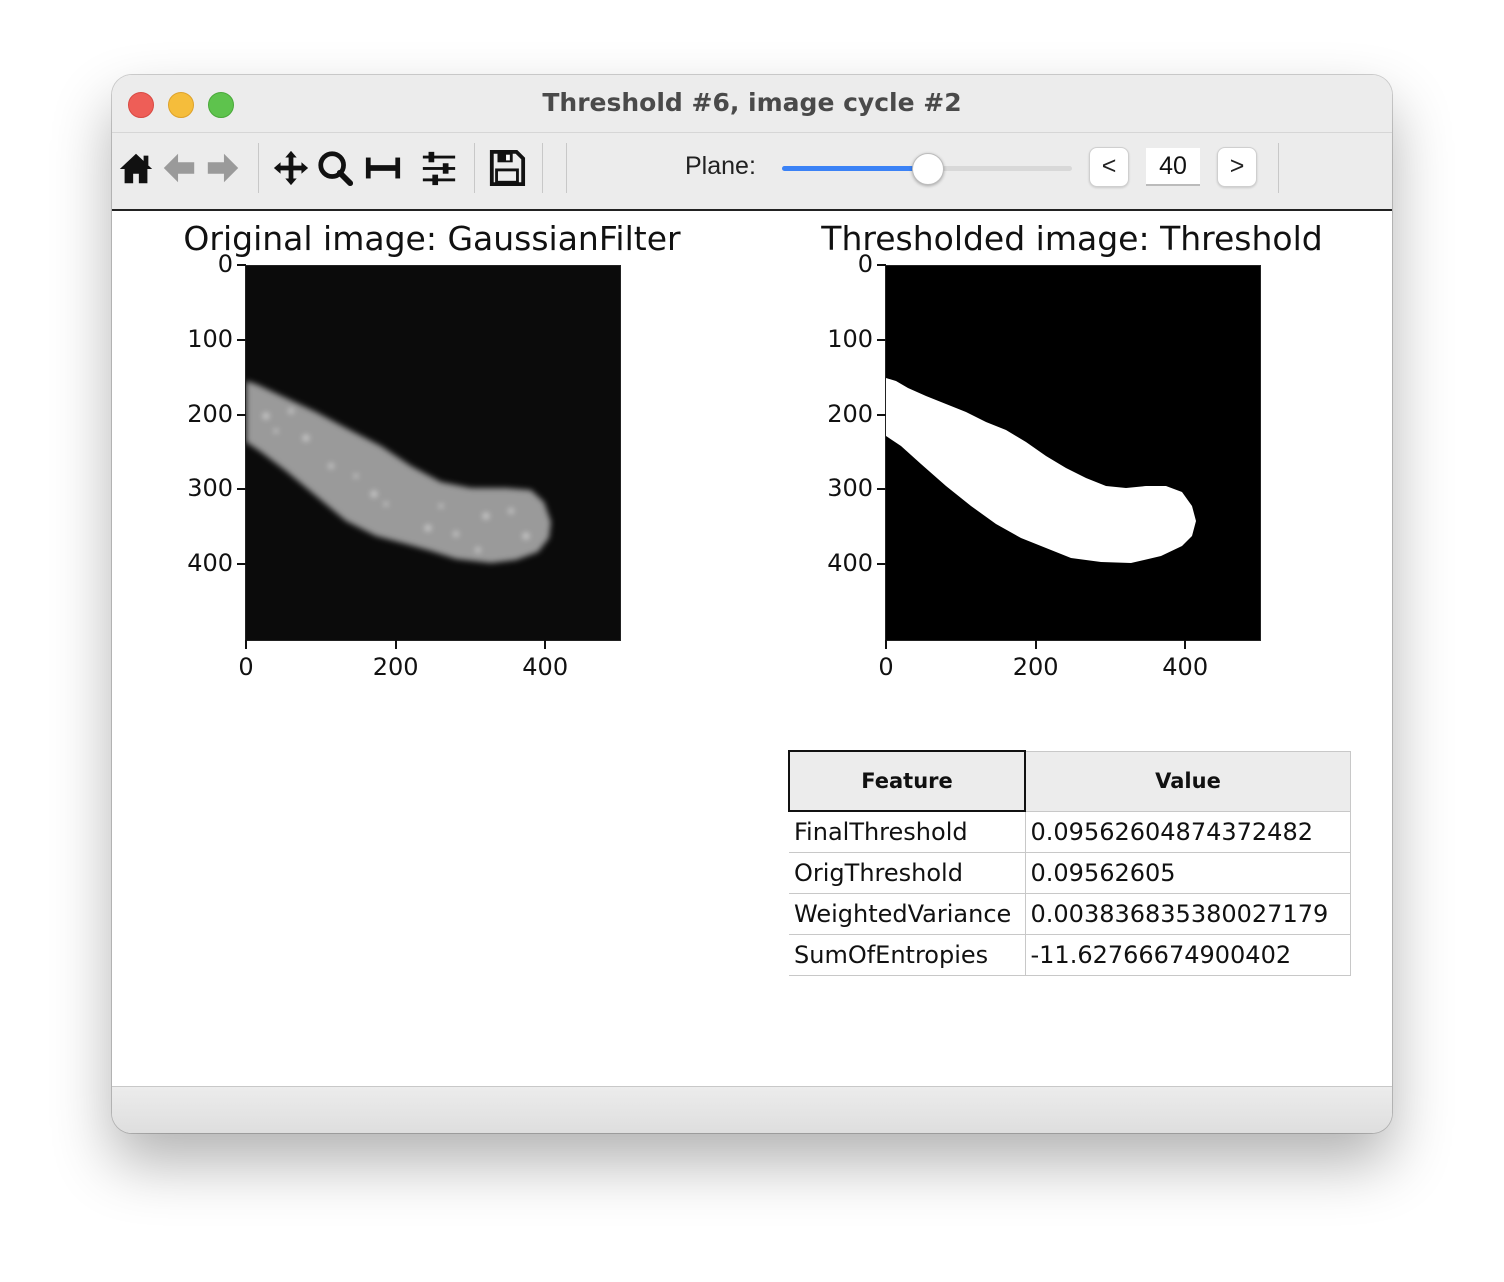 The height and width of the screenshot is (1282, 1504). Describe the element at coordinates (1237, 167) in the screenshot. I see `next-plane-button: >` at that location.